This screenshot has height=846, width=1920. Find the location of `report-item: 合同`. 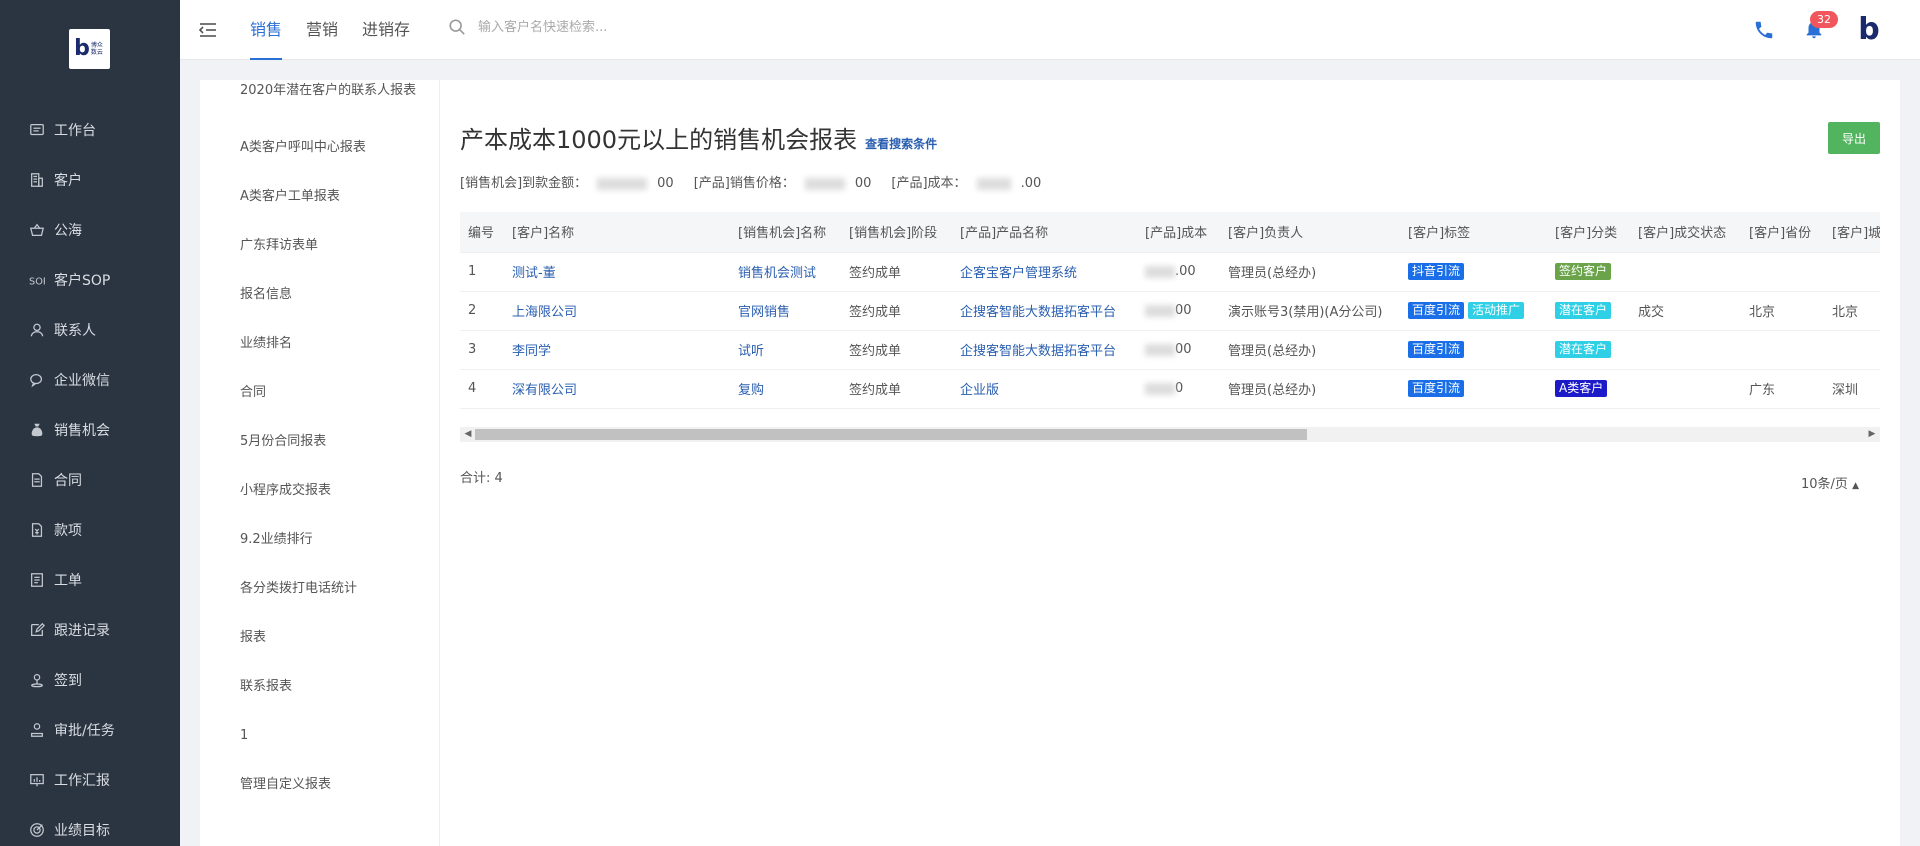

report-item: 合同 is located at coordinates (319, 393).